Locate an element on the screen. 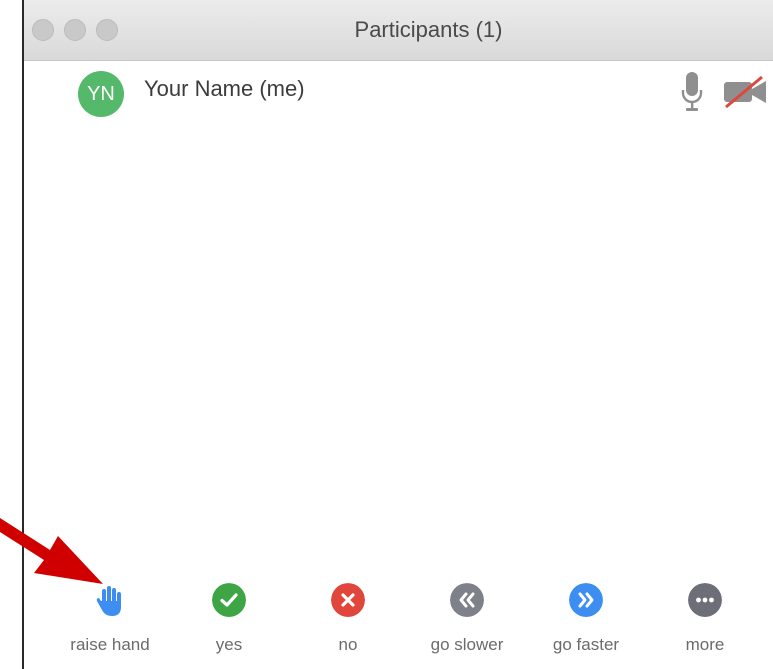 The height and width of the screenshot is (669, 773). go-faster-button: go faster is located at coordinates (586, 620).